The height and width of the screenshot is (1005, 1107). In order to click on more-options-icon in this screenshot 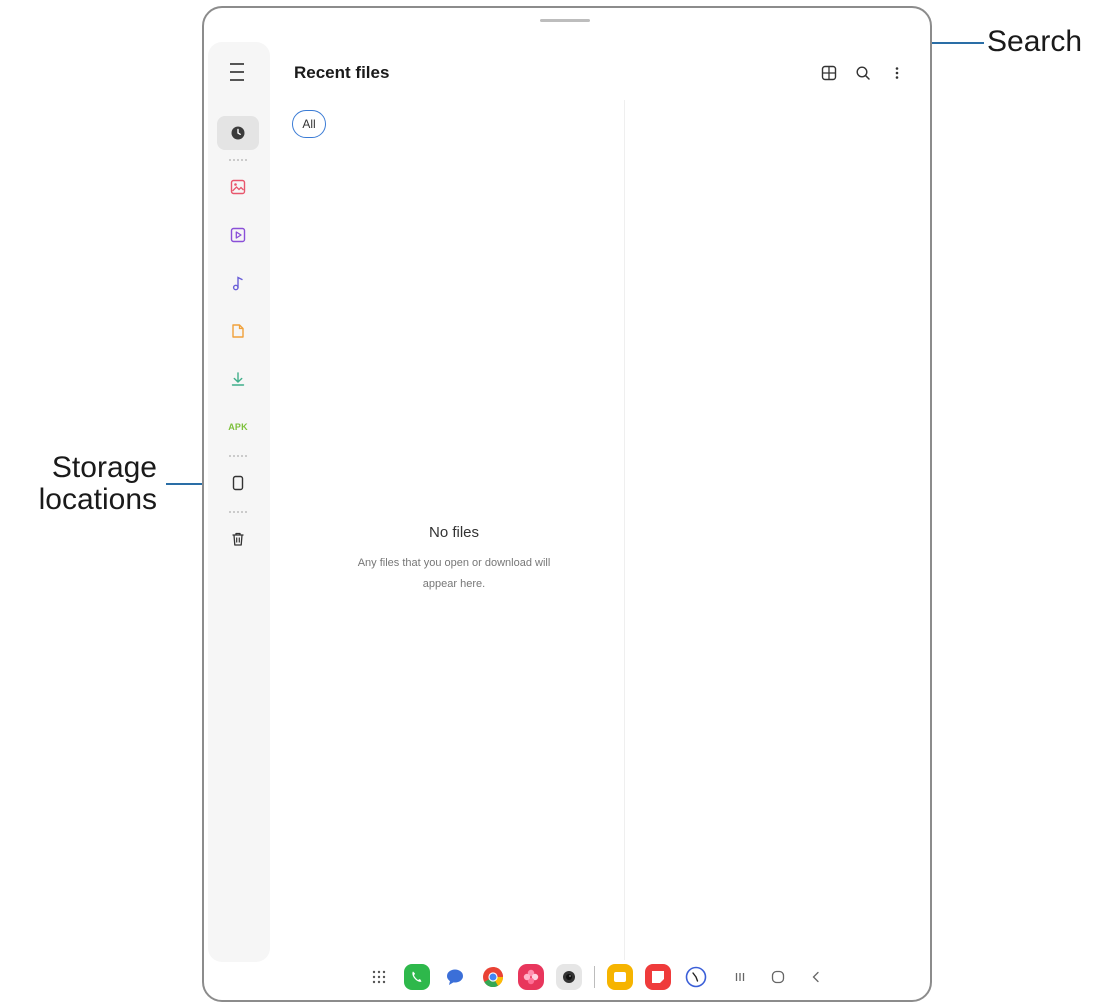, I will do `click(897, 73)`.